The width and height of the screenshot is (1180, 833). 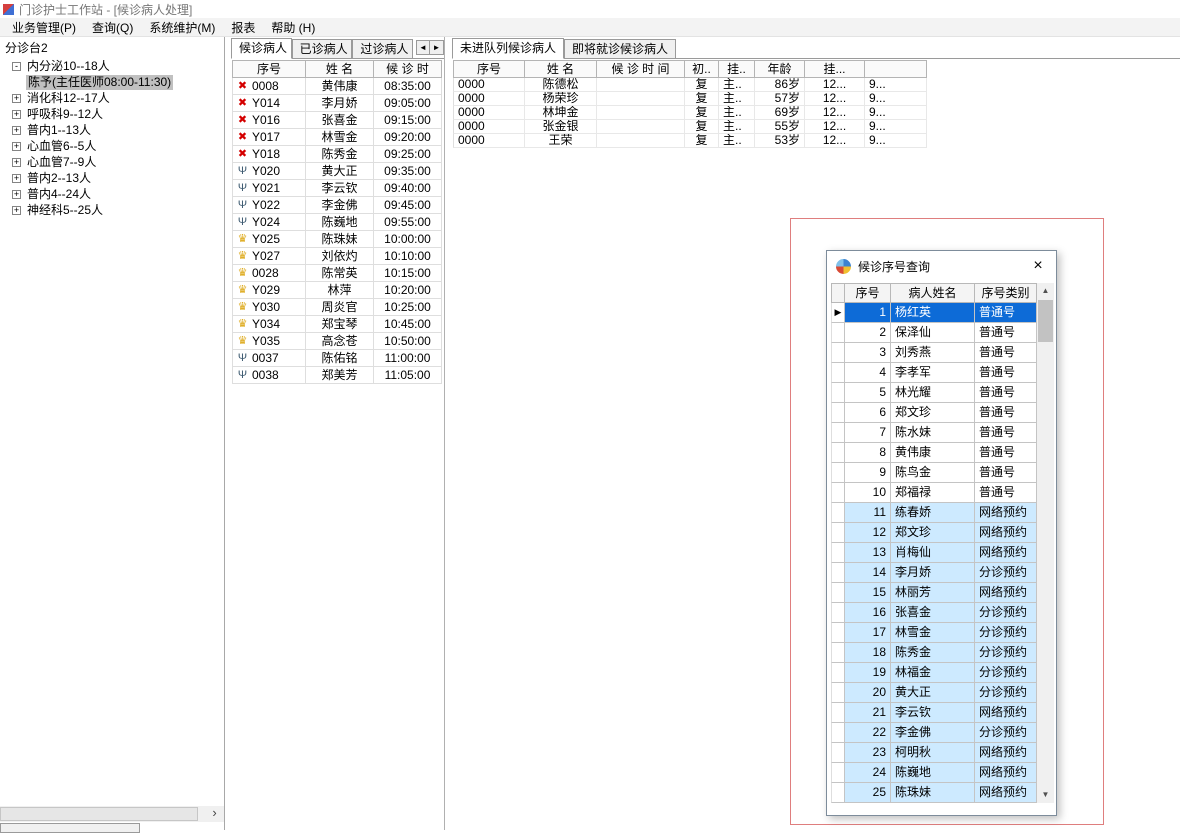 I want to click on expand-minus-icon: -, so click(x=16, y=66).